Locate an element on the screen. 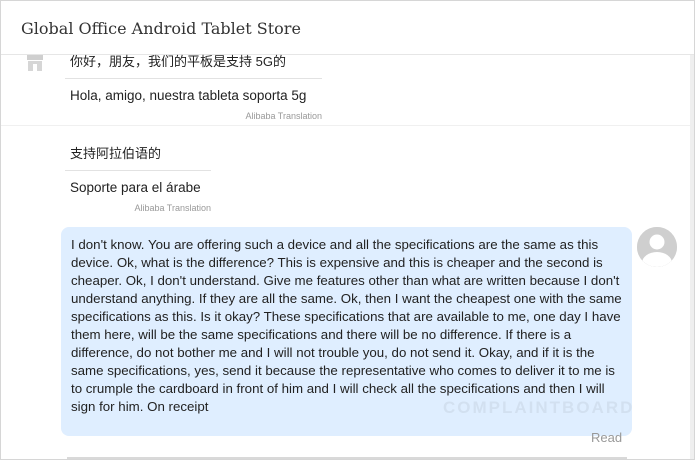 This screenshot has height=460, width=695. message-translation: Hola, amigo, nuestra tableta soporta 5g is located at coordinates (188, 95).